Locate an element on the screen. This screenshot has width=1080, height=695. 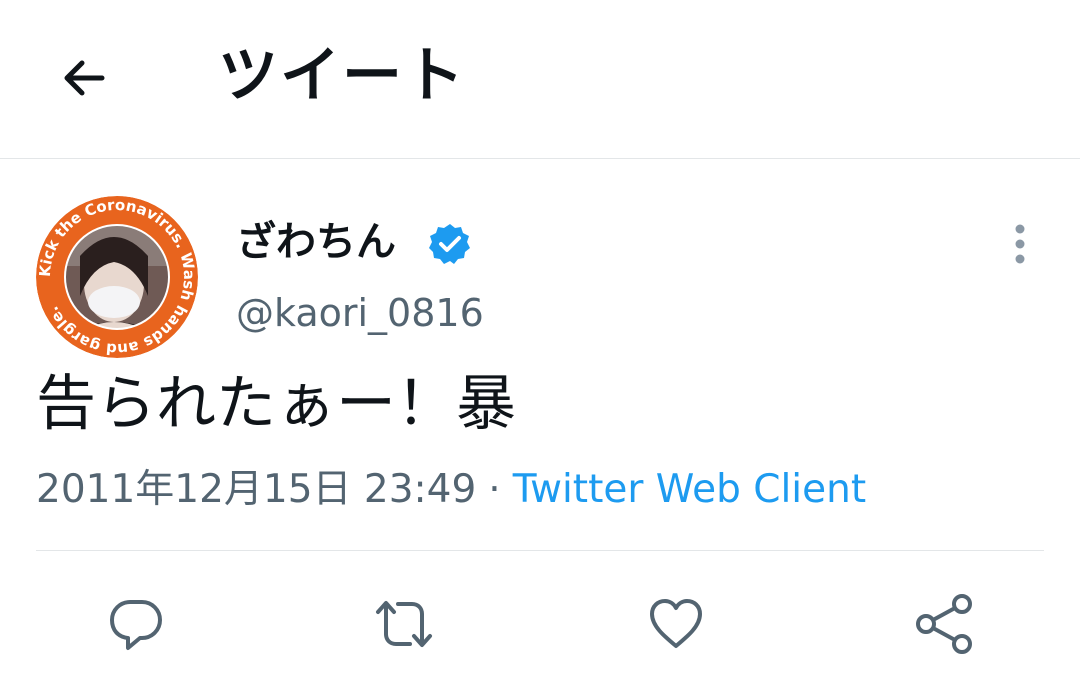
share-icon is located at coordinates (944, 624).